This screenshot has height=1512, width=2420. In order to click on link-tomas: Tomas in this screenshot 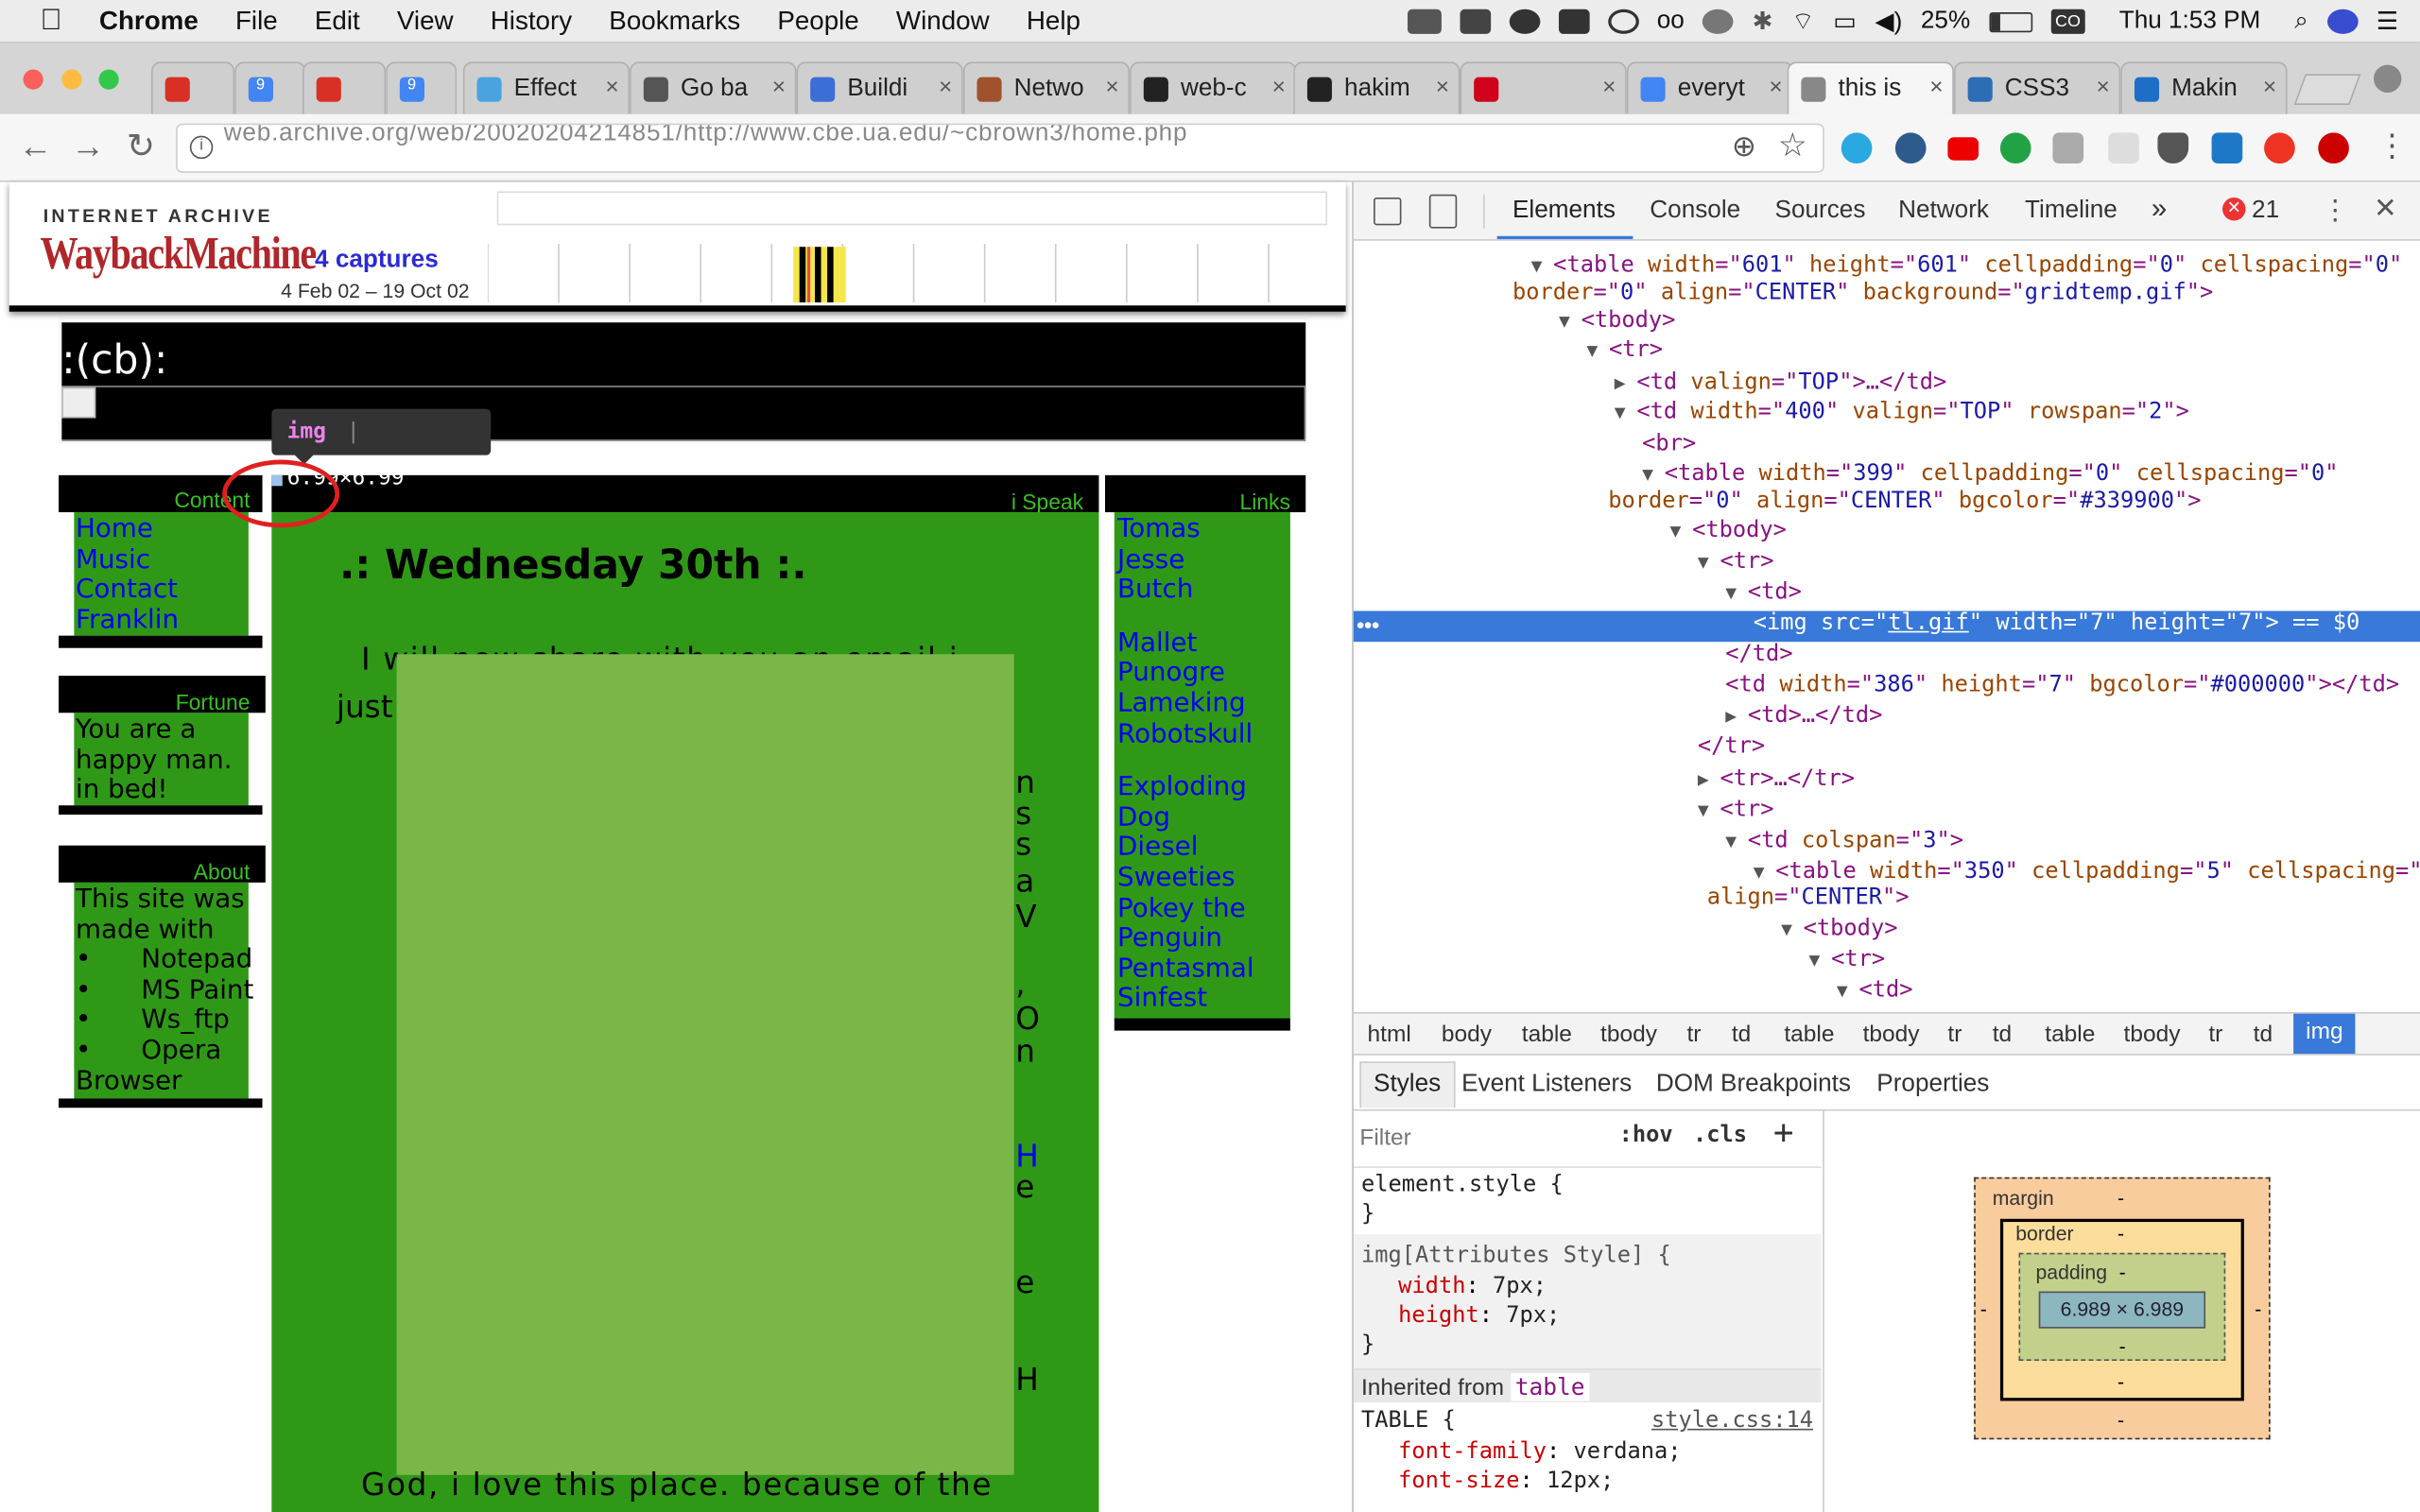, I will do `click(1185, 529)`.